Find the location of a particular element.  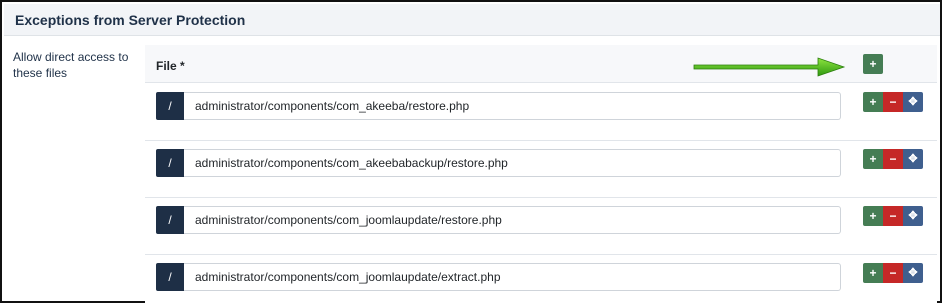

panel-title: Exceptions from Server Protection is located at coordinates (130, 20).